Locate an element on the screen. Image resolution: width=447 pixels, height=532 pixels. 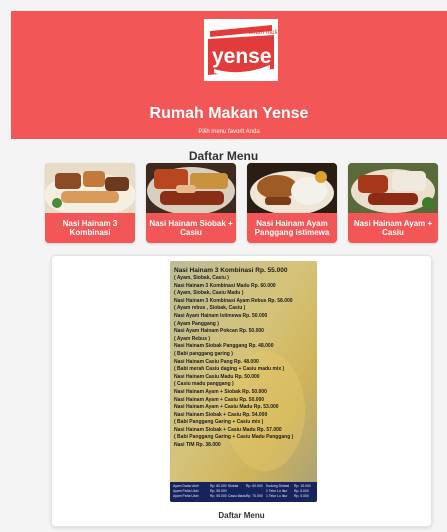
menu-line: ( Babi Panggang Garing + Casiu mix ) is located at coordinates (219, 422).